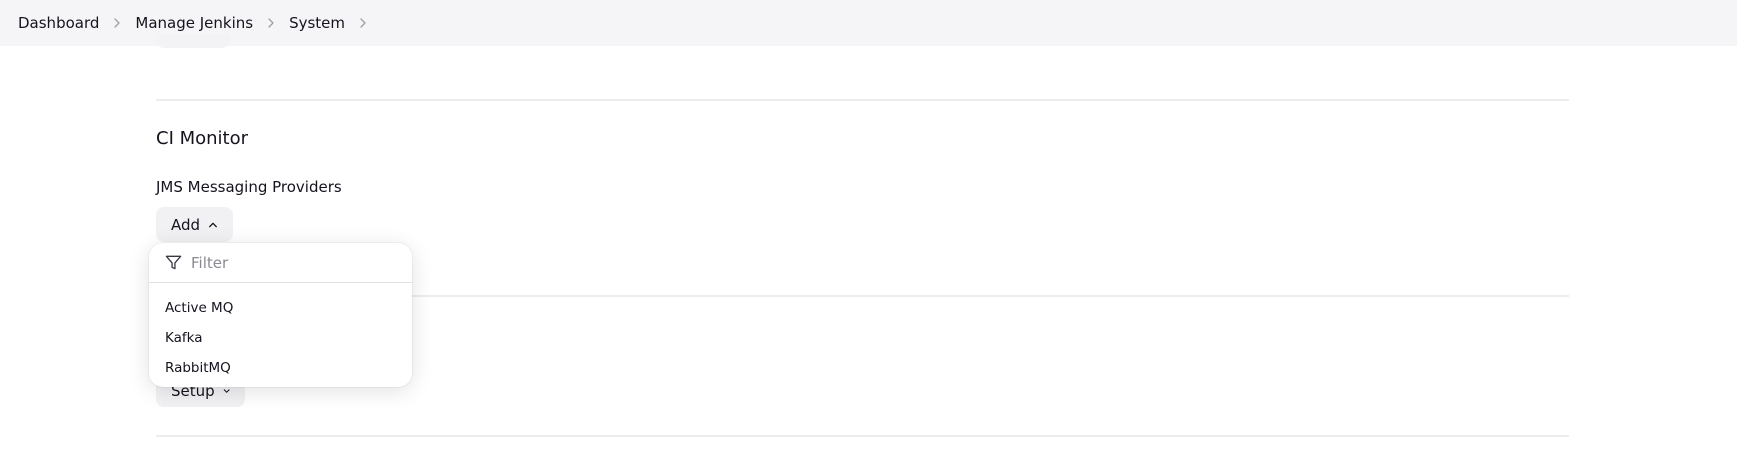 This screenshot has width=1737, height=461. I want to click on filter-input, so click(291, 262).